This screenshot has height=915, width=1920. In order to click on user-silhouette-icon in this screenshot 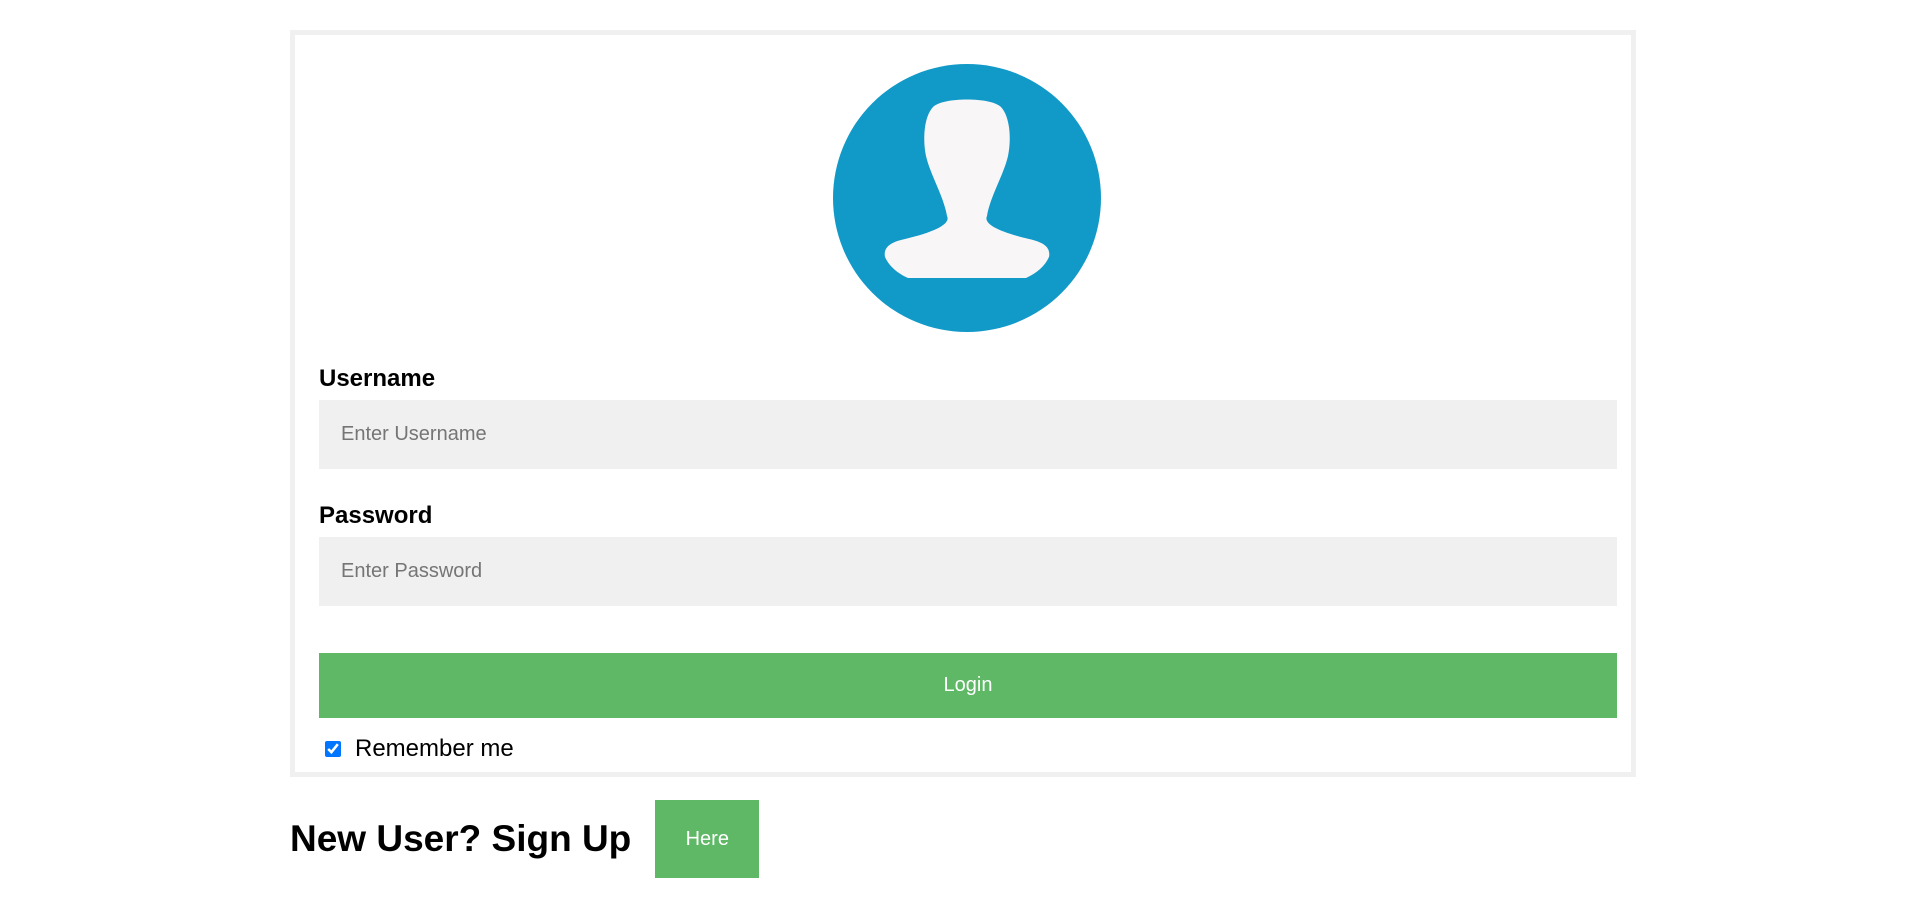, I will do `click(967, 188)`.